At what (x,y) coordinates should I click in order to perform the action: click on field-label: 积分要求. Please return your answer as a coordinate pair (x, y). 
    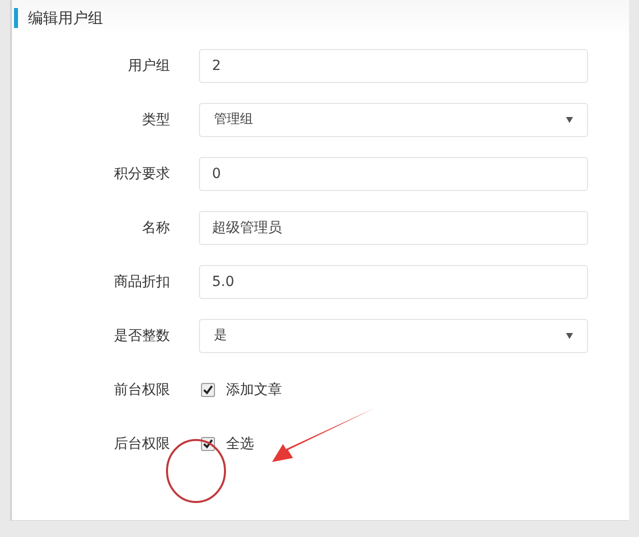
    Looking at the image, I should click on (141, 174).